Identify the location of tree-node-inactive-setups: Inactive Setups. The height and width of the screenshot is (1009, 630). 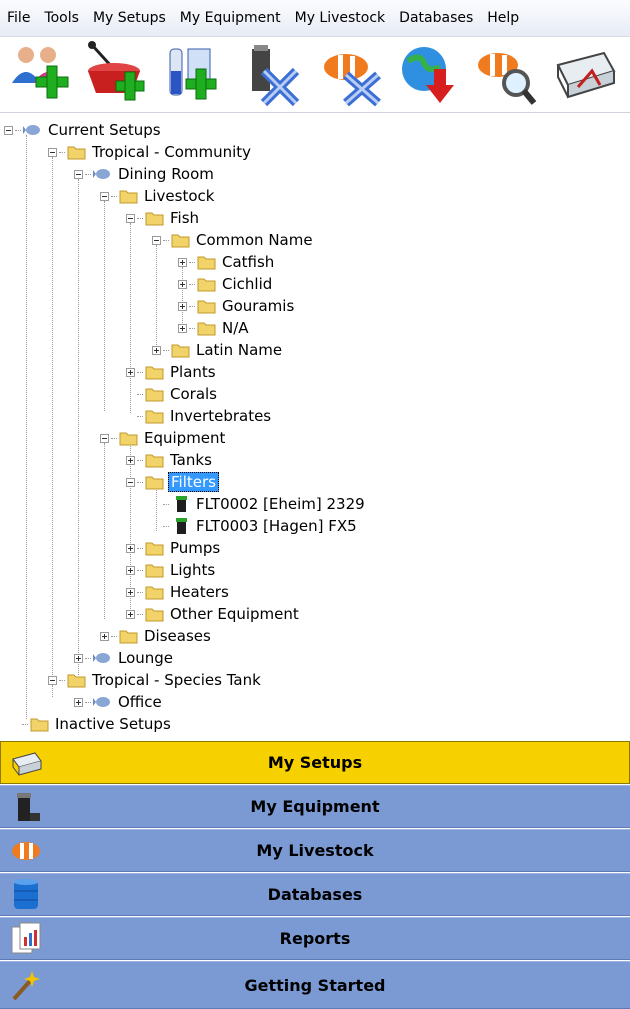
(97, 724).